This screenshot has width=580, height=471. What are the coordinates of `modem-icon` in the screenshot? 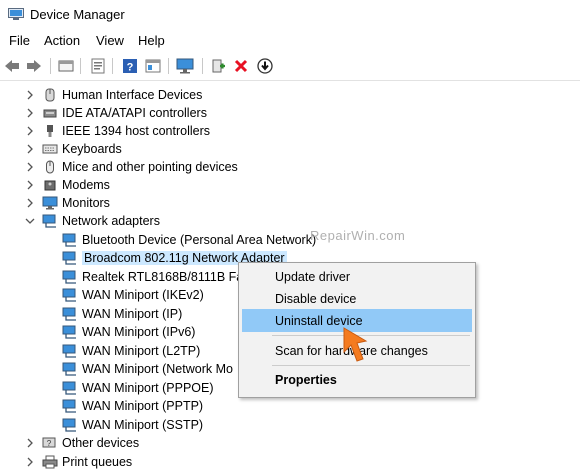 It's located at (50, 185).